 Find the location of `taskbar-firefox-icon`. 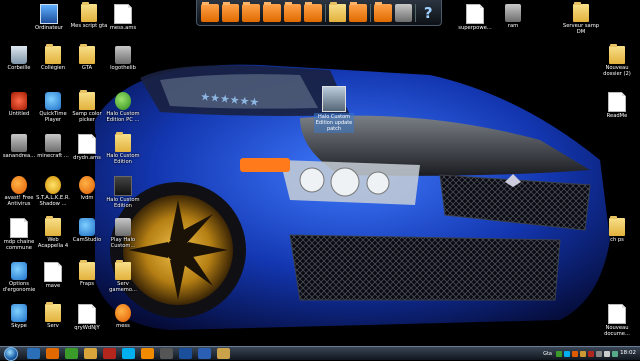

taskbar-firefox-icon is located at coordinates (52, 353).